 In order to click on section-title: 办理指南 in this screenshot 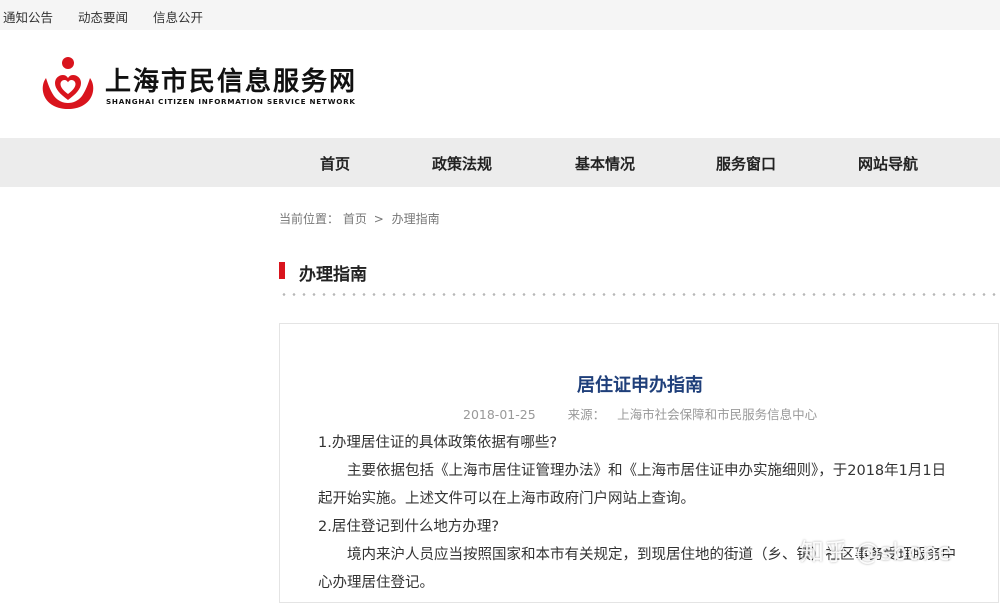, I will do `click(333, 275)`.